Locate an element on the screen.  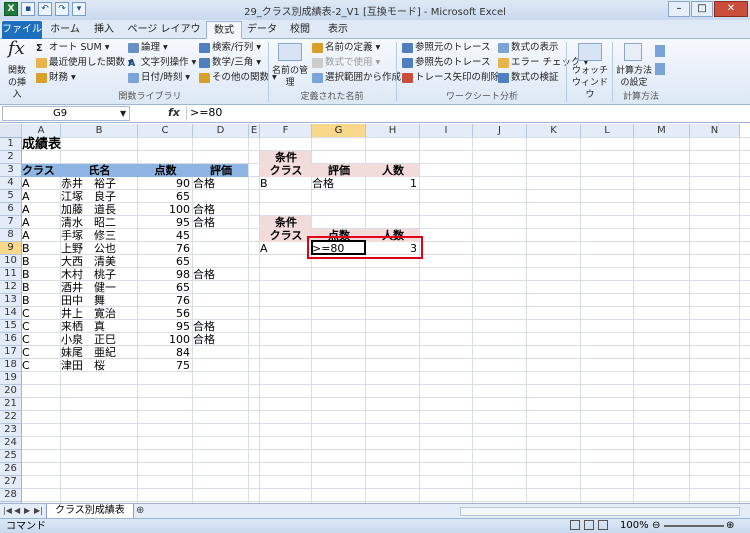
cell-name: 大西 清美 is located at coordinates (99, 261).